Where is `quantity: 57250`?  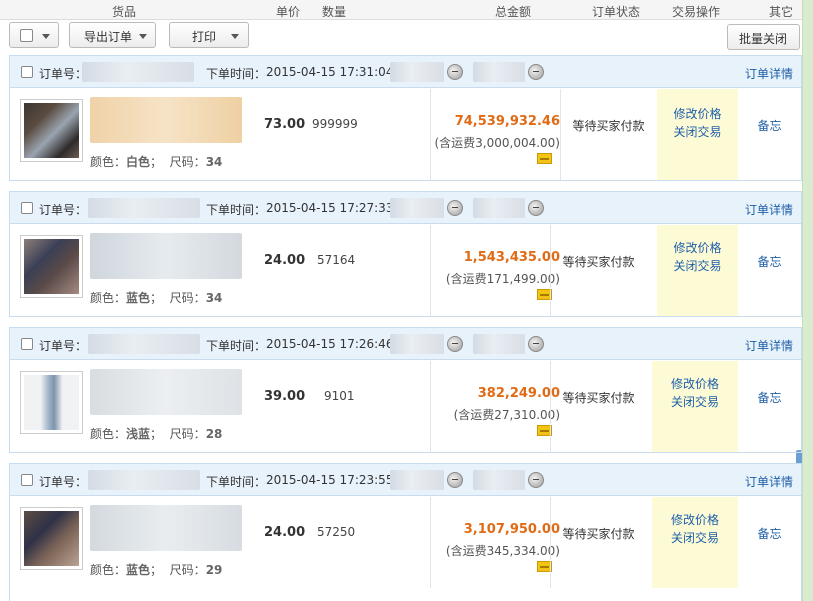 quantity: 57250 is located at coordinates (336, 532).